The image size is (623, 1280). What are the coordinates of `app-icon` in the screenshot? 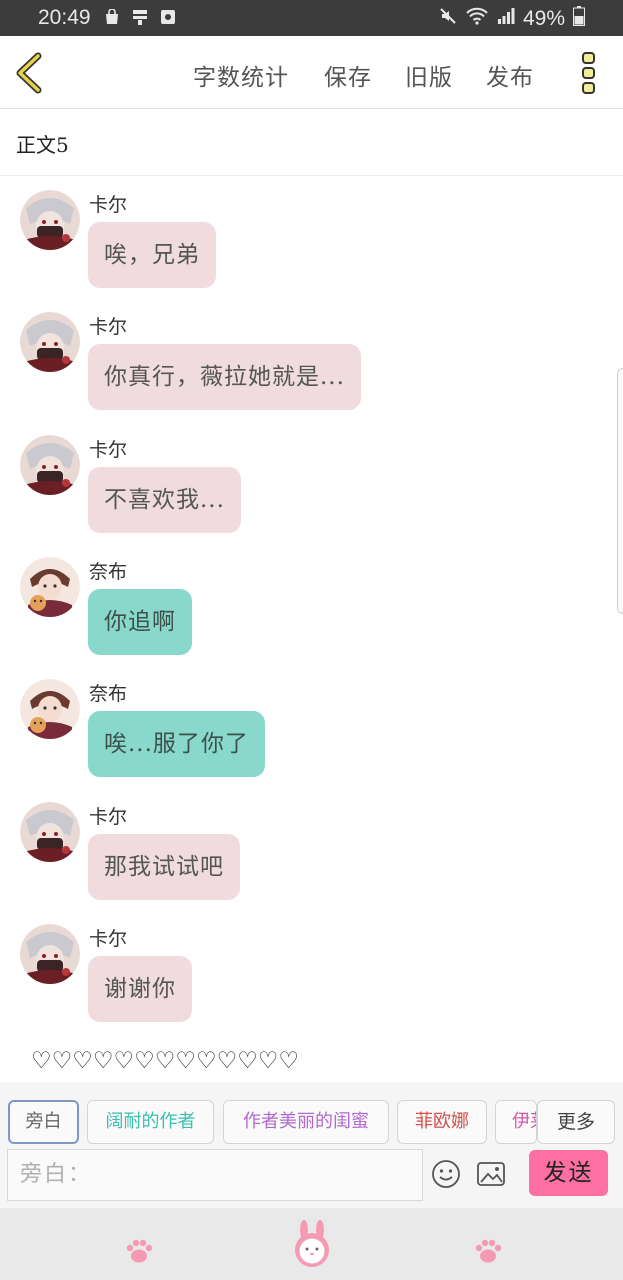 It's located at (168, 17).